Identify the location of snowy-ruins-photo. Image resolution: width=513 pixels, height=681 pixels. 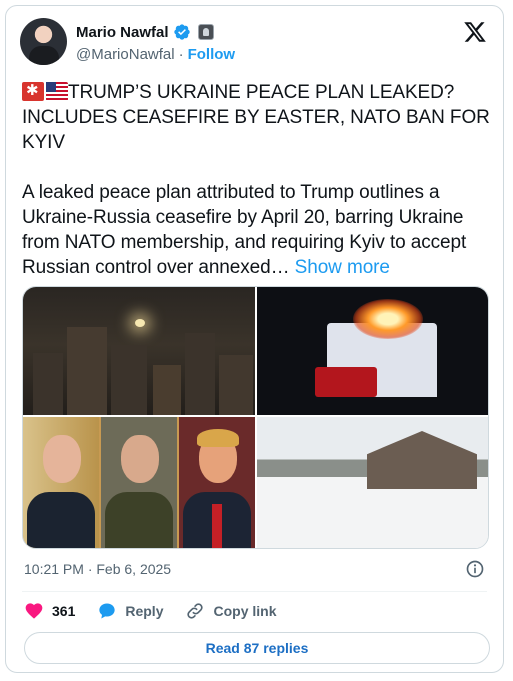
(372, 482).